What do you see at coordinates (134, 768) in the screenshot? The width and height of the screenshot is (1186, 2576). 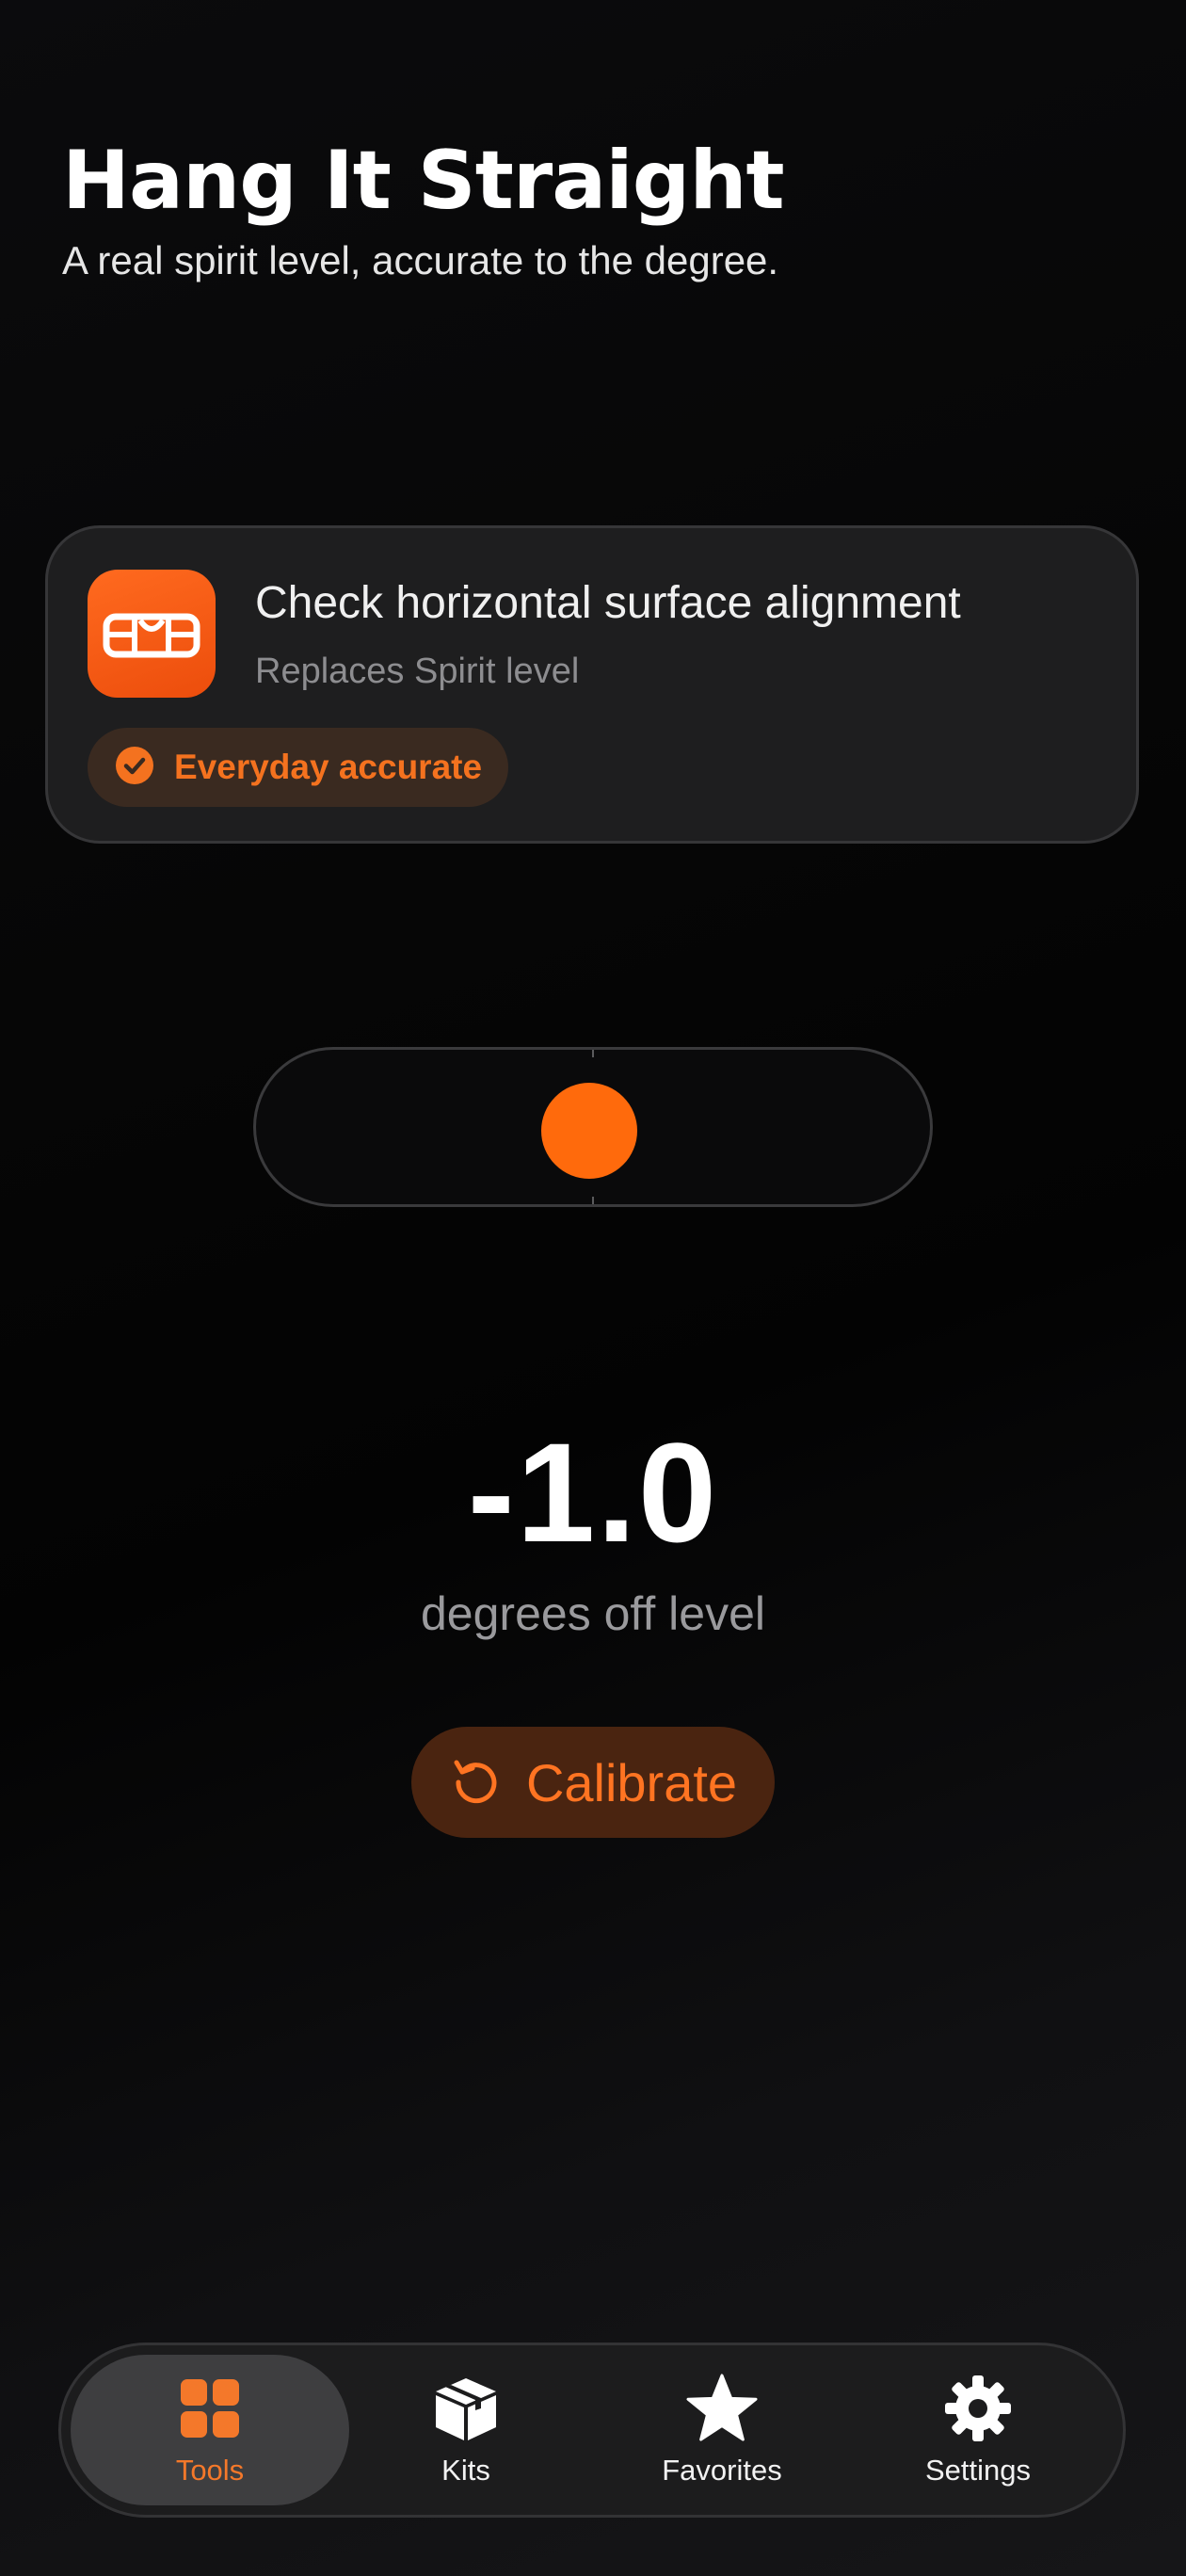 I see `check-circle-icon` at bounding box center [134, 768].